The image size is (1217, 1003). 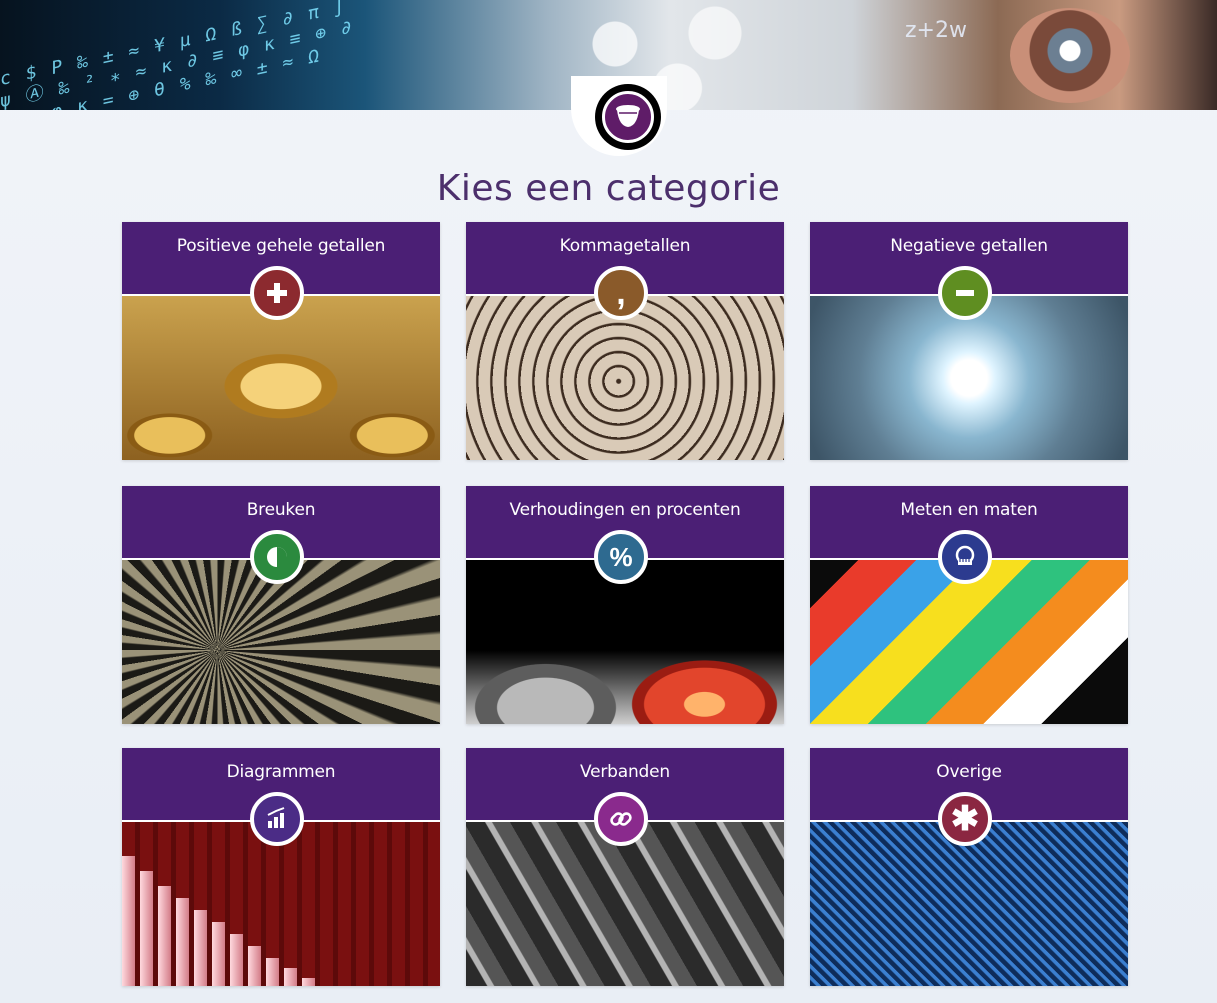 What do you see at coordinates (621, 819) in the screenshot?
I see `link-icon` at bounding box center [621, 819].